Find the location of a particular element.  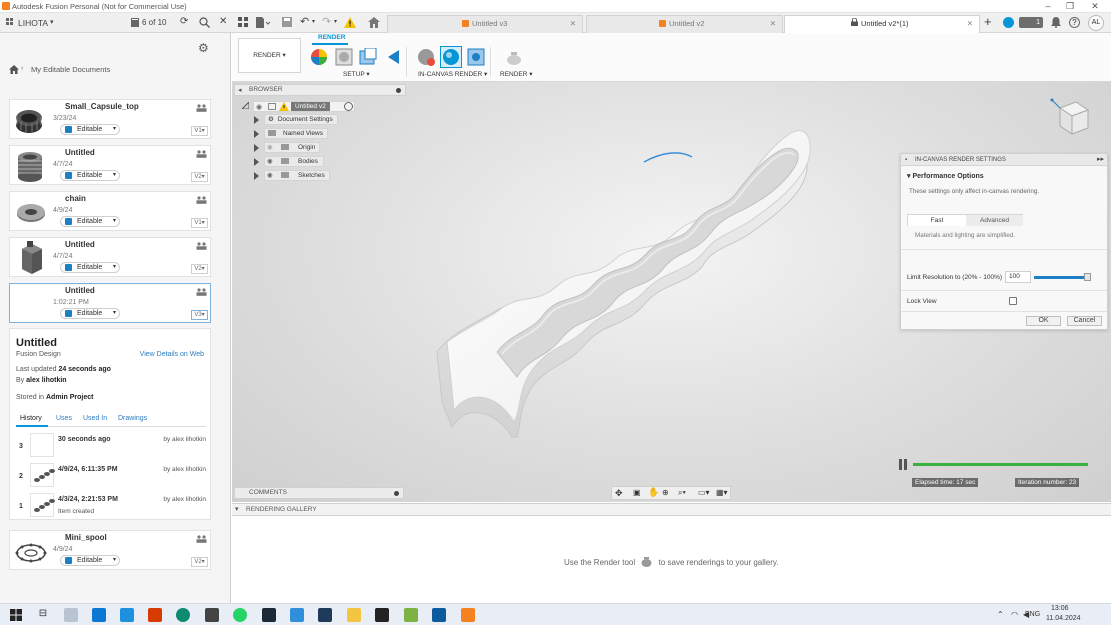

tray-overflow-icon: ⌃ is located at coordinates (1000, 614).